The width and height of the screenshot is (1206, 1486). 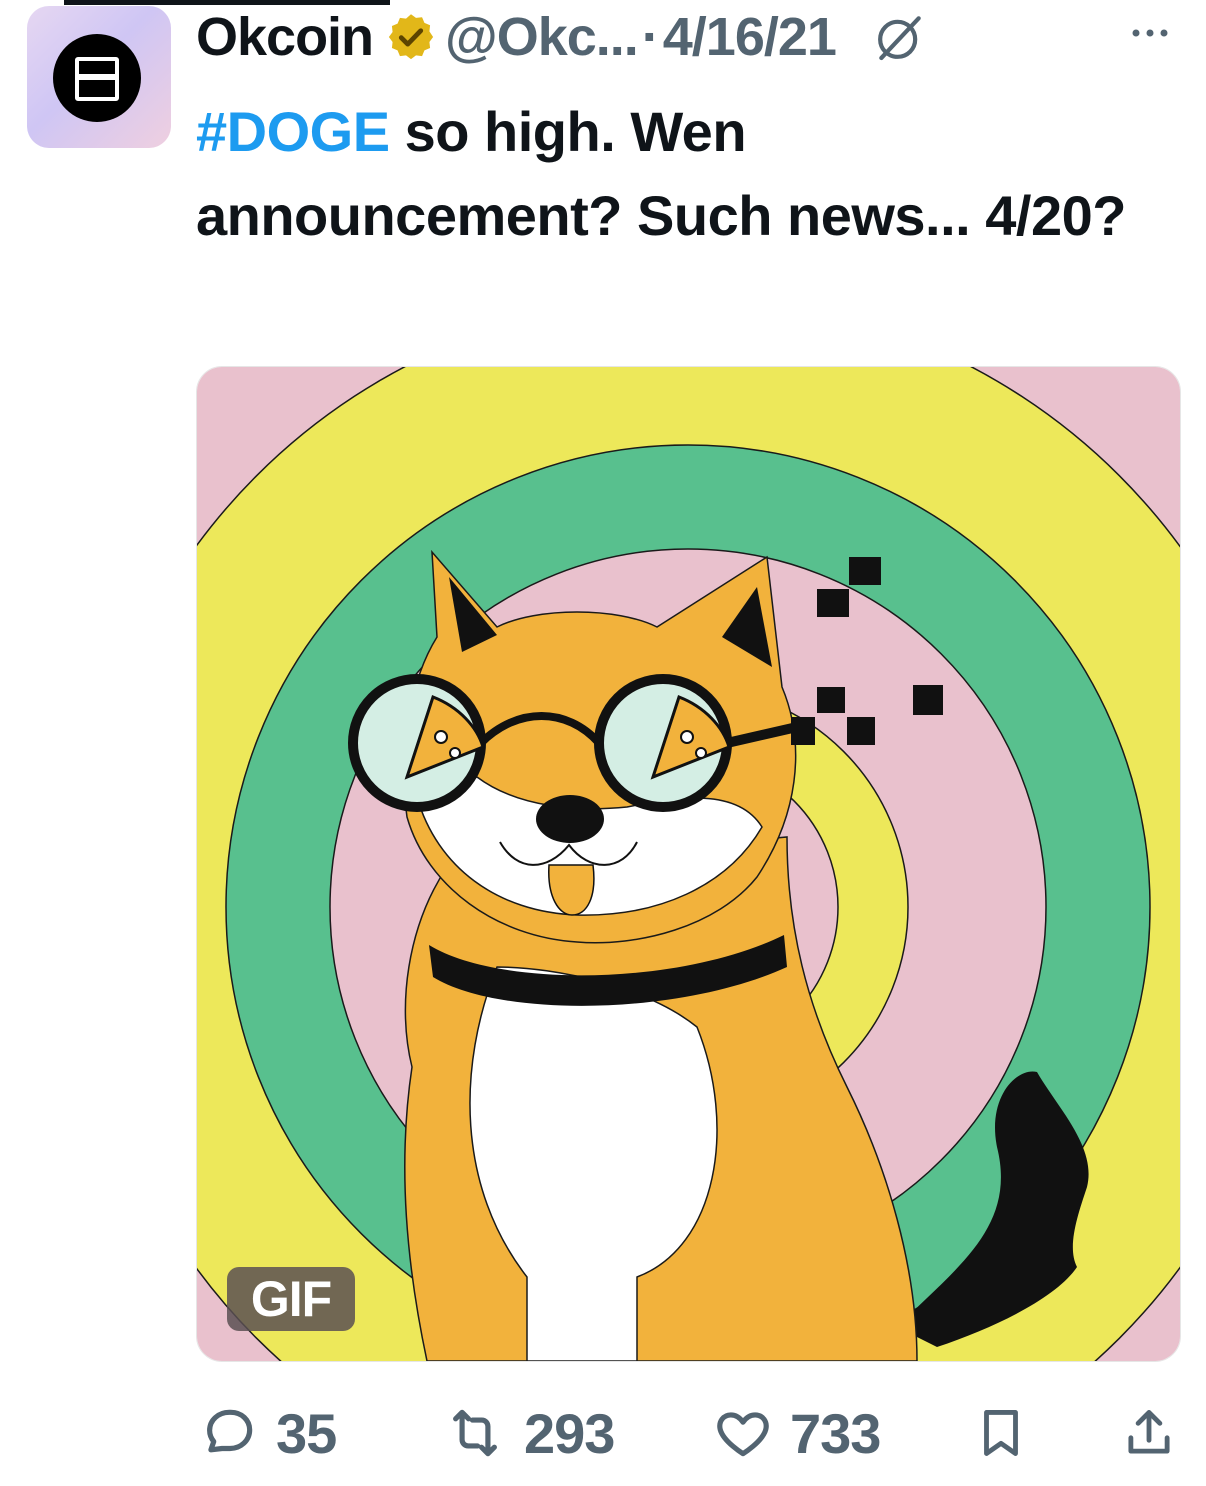 What do you see at coordinates (306, 1433) in the screenshot?
I see `reply-count: 35` at bounding box center [306, 1433].